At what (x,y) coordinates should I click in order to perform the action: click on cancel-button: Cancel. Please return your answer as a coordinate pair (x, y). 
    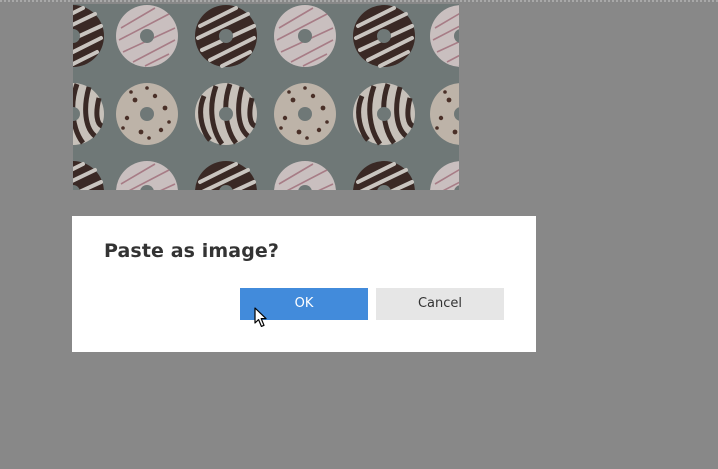
    Looking at the image, I should click on (440, 304).